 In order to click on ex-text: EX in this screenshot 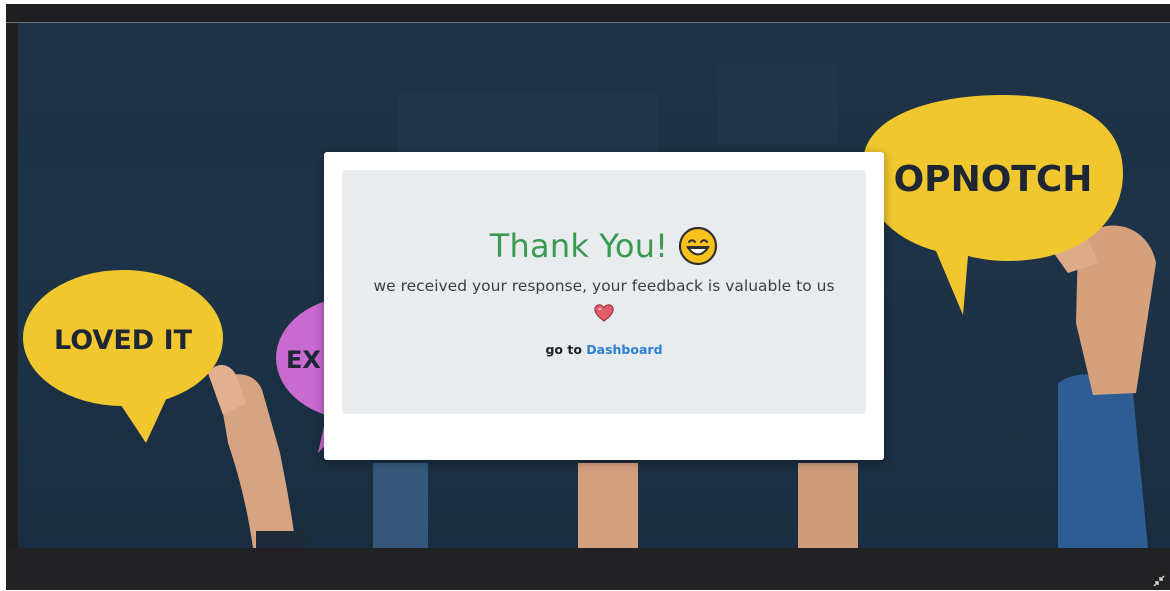, I will do `click(303, 360)`.